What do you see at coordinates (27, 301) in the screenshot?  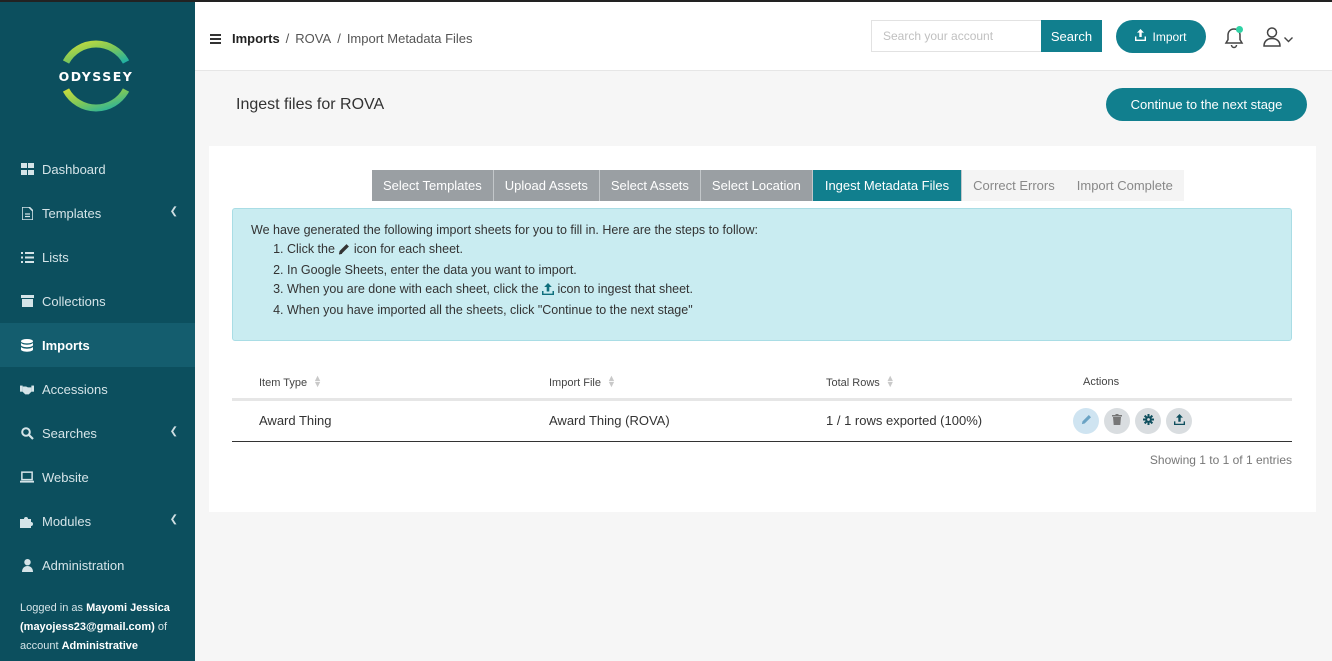 I see `archive-icon` at bounding box center [27, 301].